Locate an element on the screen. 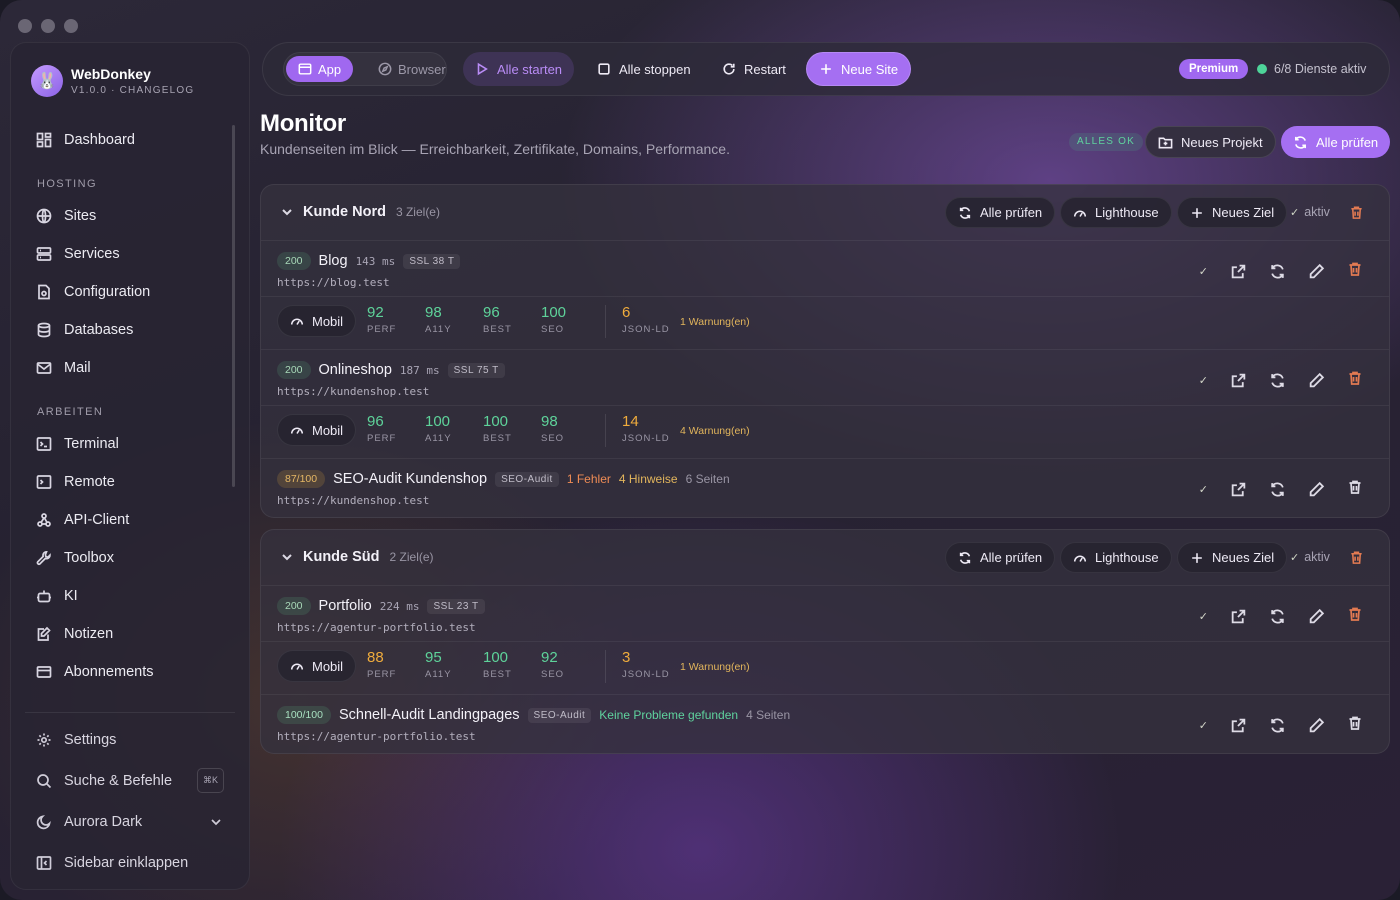 Image resolution: width=1400 pixels, height=900 pixels. new-project-button: Neues Projekt is located at coordinates (1210, 142).